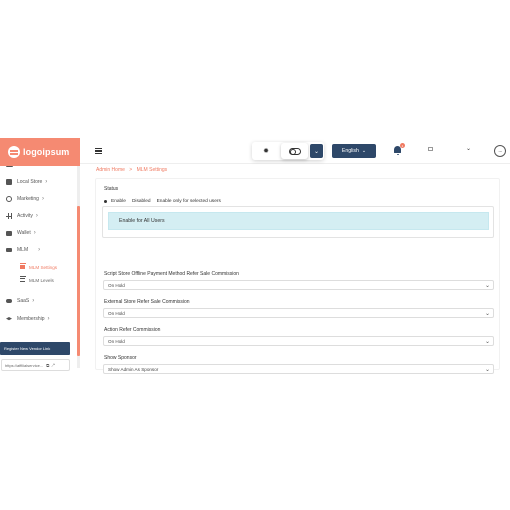 The width and height of the screenshot is (510, 510). Describe the element at coordinates (111, 189) in the screenshot. I see `status-label: Status` at that location.